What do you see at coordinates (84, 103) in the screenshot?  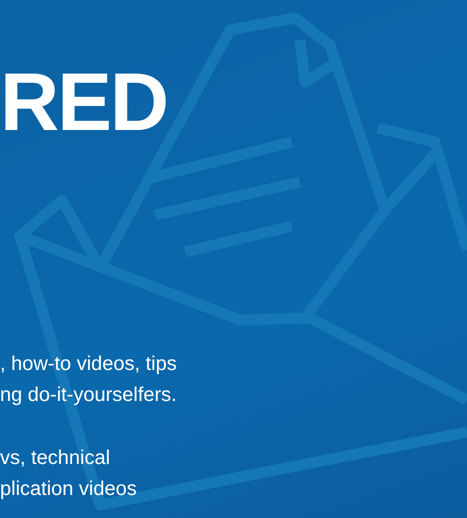 I see `heading: RED` at bounding box center [84, 103].